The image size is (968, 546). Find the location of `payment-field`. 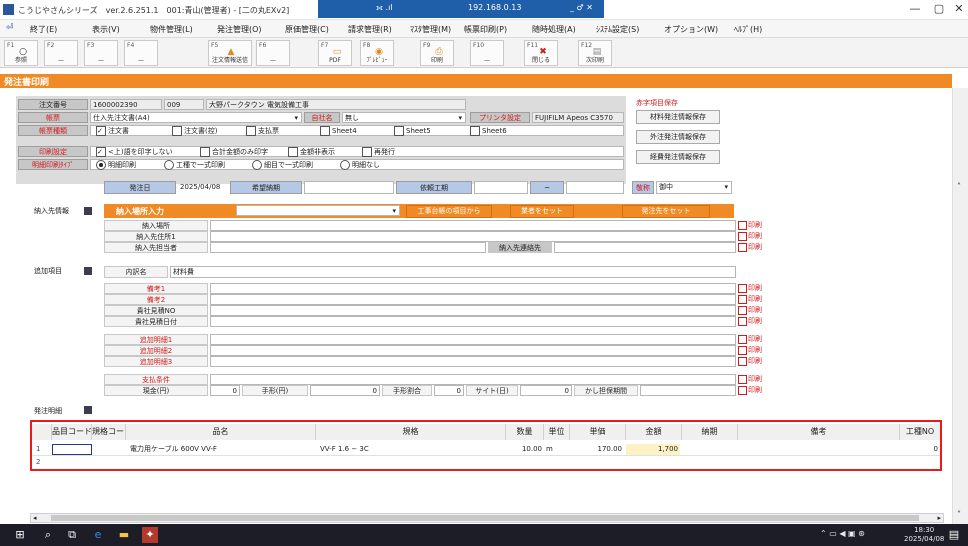

payment-field is located at coordinates (473, 379).